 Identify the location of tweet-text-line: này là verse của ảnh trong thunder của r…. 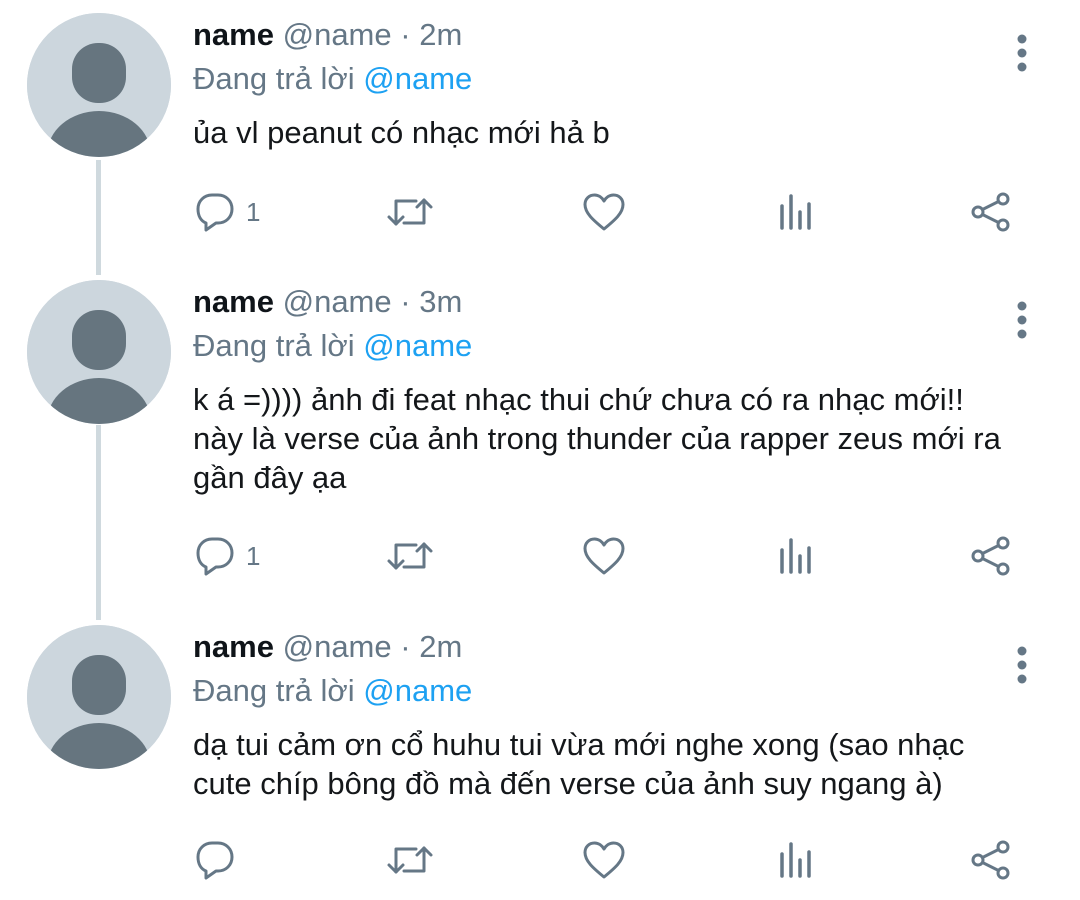
(597, 438).